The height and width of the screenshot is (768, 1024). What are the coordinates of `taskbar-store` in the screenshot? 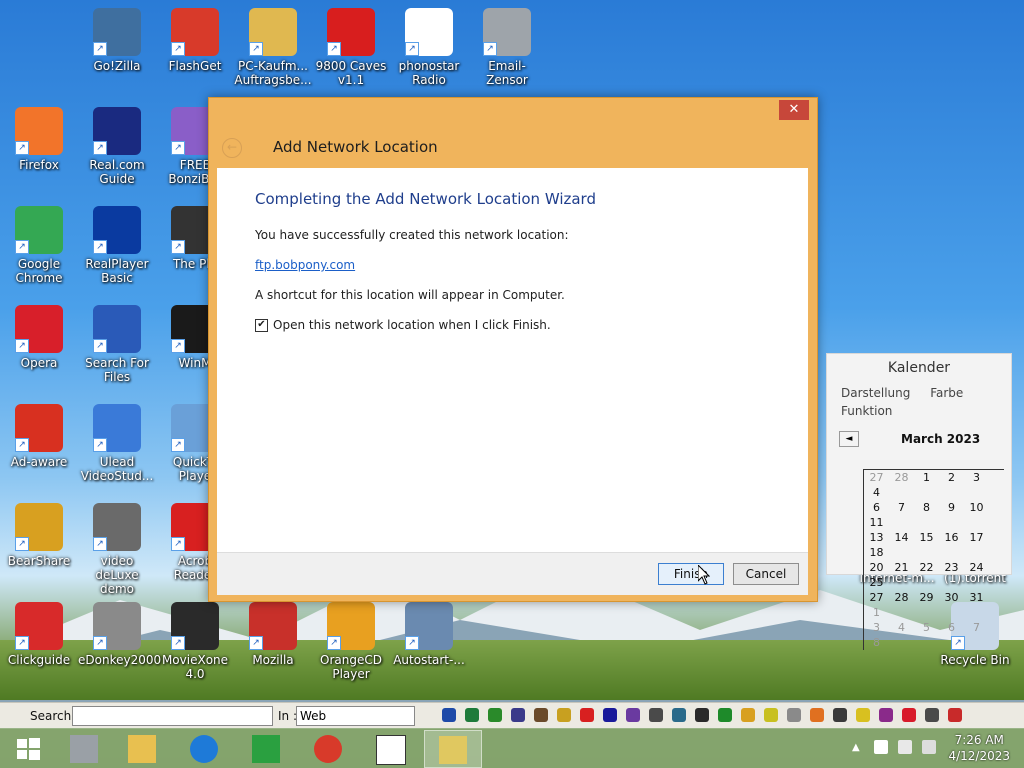 It's located at (266, 748).